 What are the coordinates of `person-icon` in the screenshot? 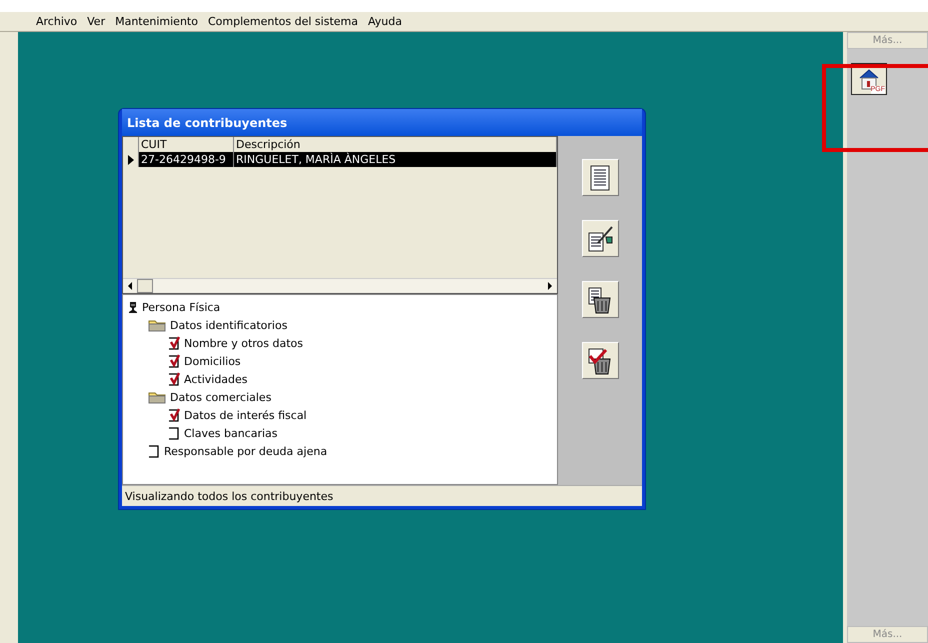 It's located at (133, 307).